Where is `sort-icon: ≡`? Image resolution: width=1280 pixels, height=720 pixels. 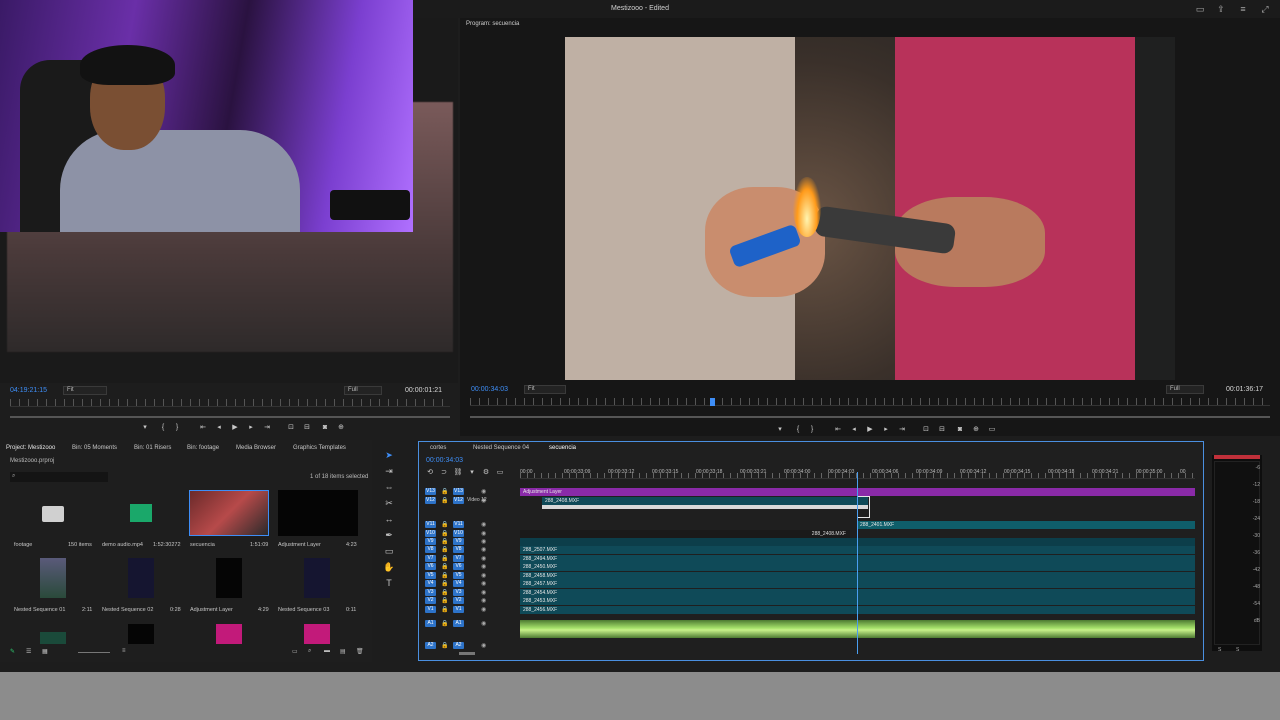
sort-icon: ≡ is located at coordinates (124, 651).